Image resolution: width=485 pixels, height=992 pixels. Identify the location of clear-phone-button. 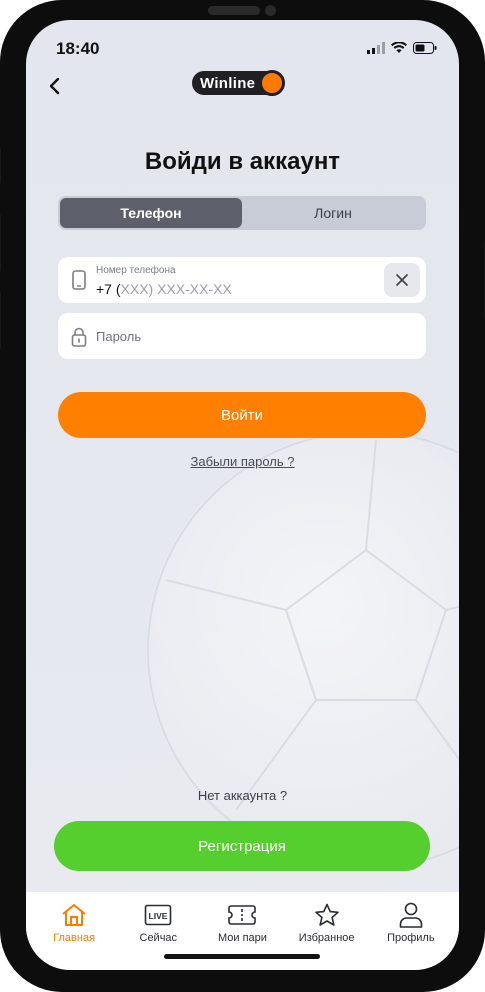
(402, 280).